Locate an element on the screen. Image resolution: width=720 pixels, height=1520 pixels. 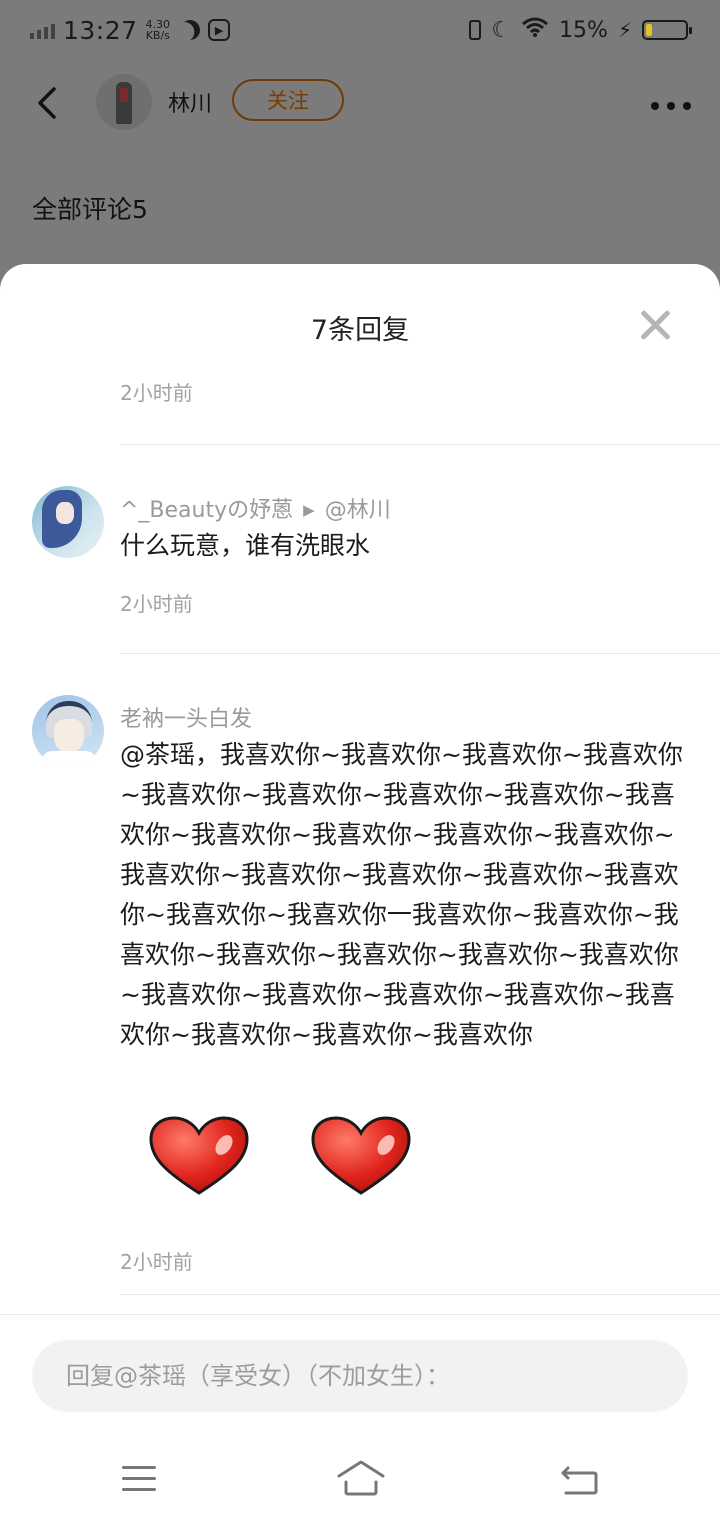
charging-icon: ⚡ is located at coordinates (624, 30).